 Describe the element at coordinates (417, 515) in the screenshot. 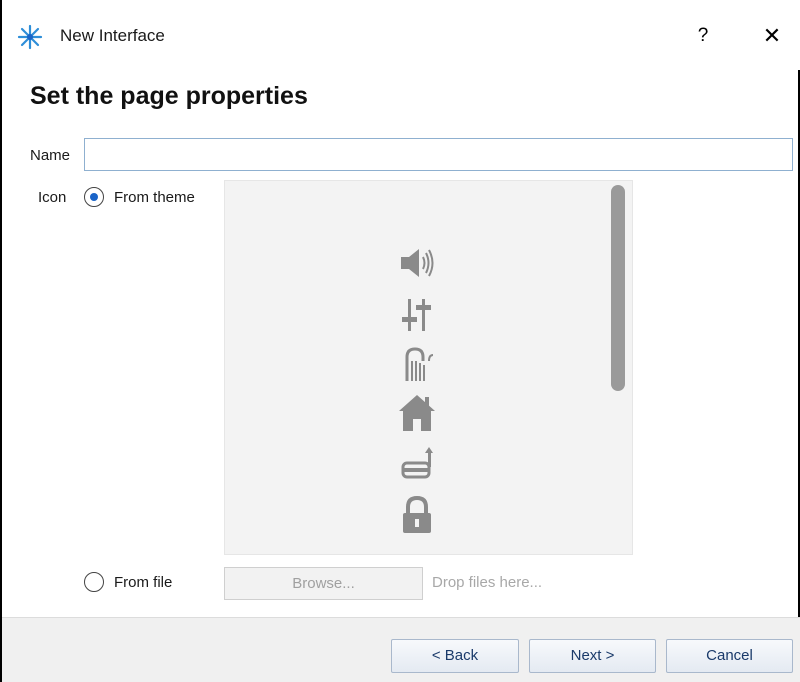

I see `padlock-icon` at that location.